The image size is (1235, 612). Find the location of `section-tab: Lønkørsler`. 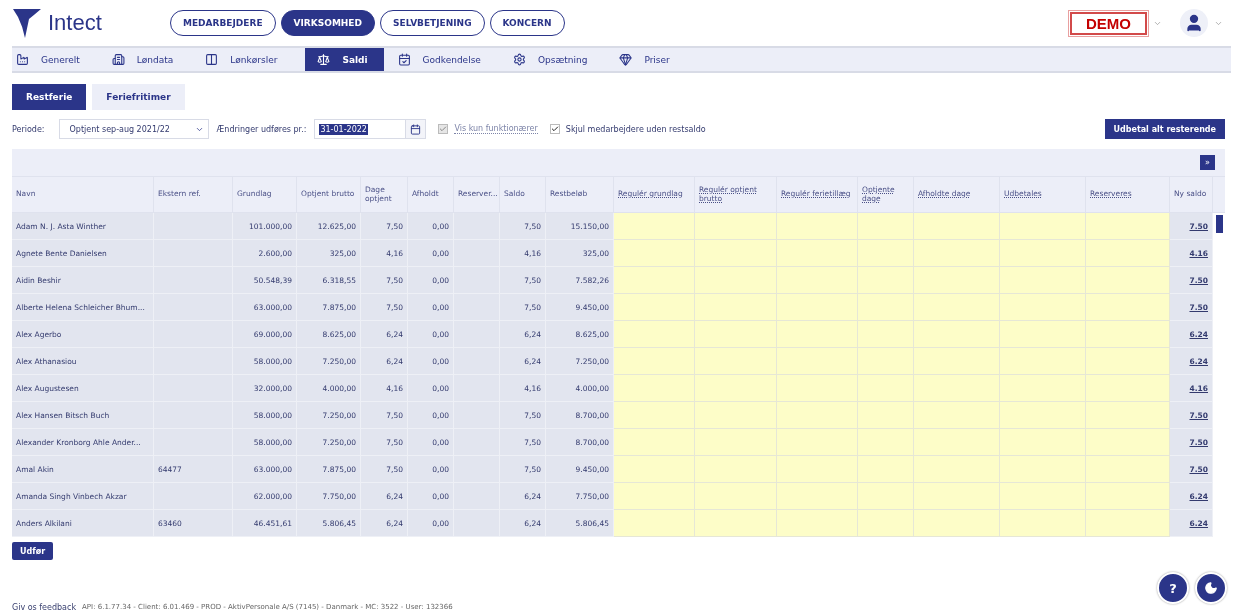

section-tab: Lønkørsler is located at coordinates (247, 59).